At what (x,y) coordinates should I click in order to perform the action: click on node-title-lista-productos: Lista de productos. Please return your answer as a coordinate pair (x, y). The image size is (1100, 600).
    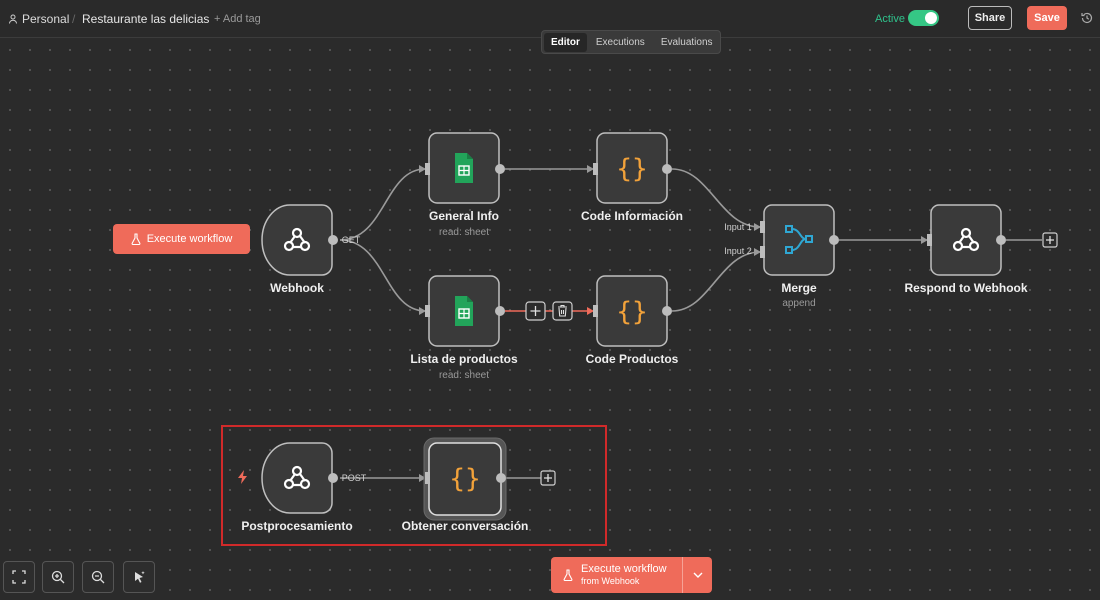
    Looking at the image, I should click on (464, 359).